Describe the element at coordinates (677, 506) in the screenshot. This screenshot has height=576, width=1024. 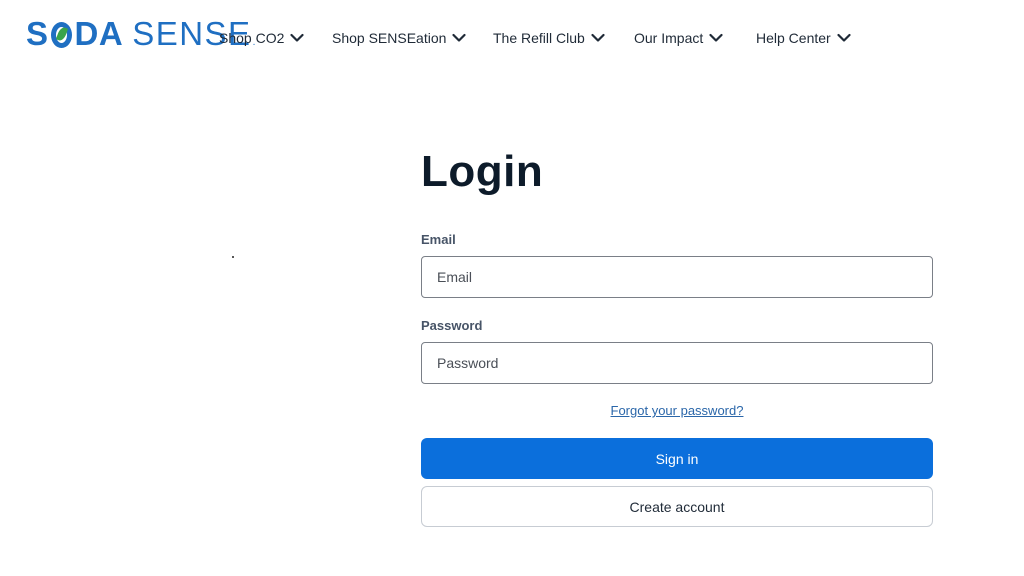
I see `create-account-button: Create account` at that location.